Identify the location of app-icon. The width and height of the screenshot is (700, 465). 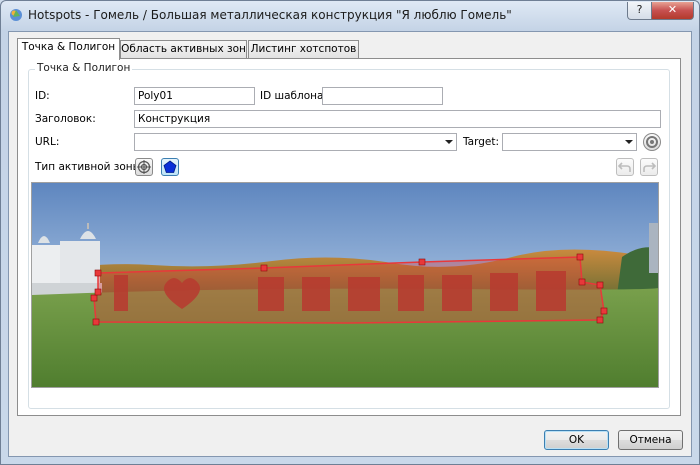
(16, 15).